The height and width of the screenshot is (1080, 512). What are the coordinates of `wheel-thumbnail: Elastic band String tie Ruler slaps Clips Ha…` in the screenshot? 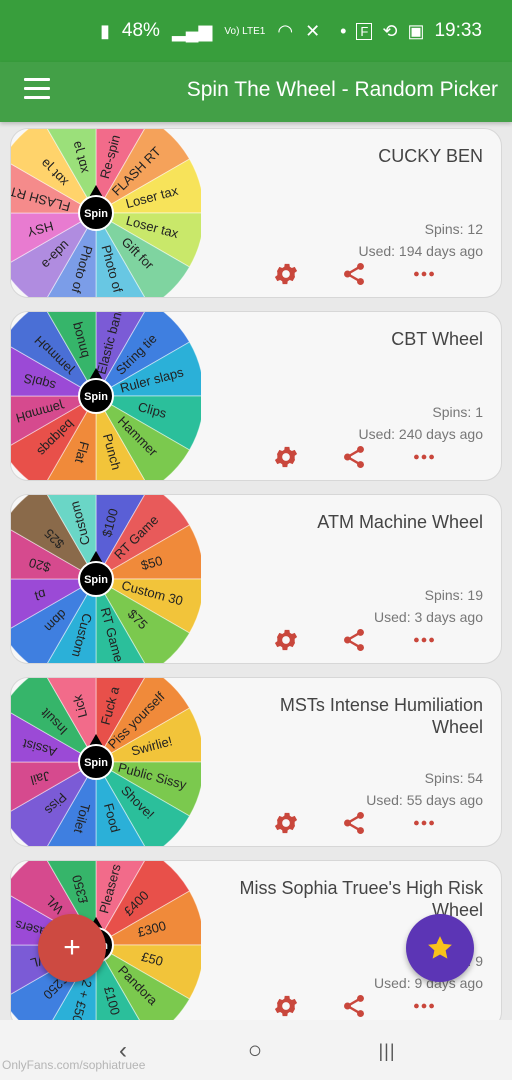 It's located at (106, 396).